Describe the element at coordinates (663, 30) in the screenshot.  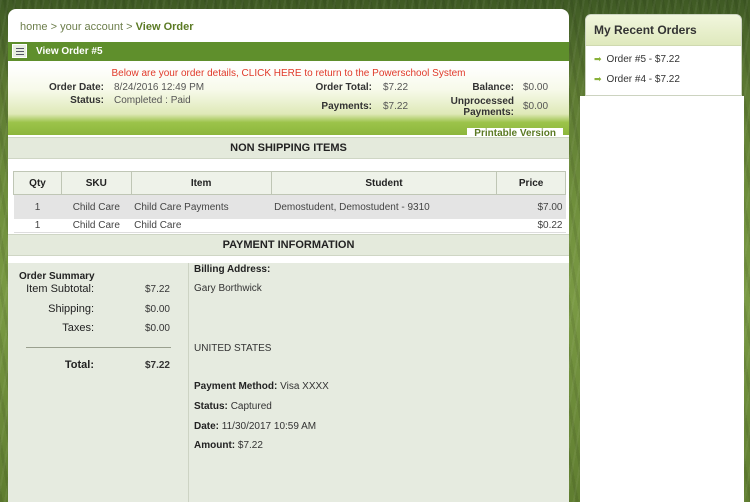
I see `recent-orders-title: My Recent Orders` at that location.